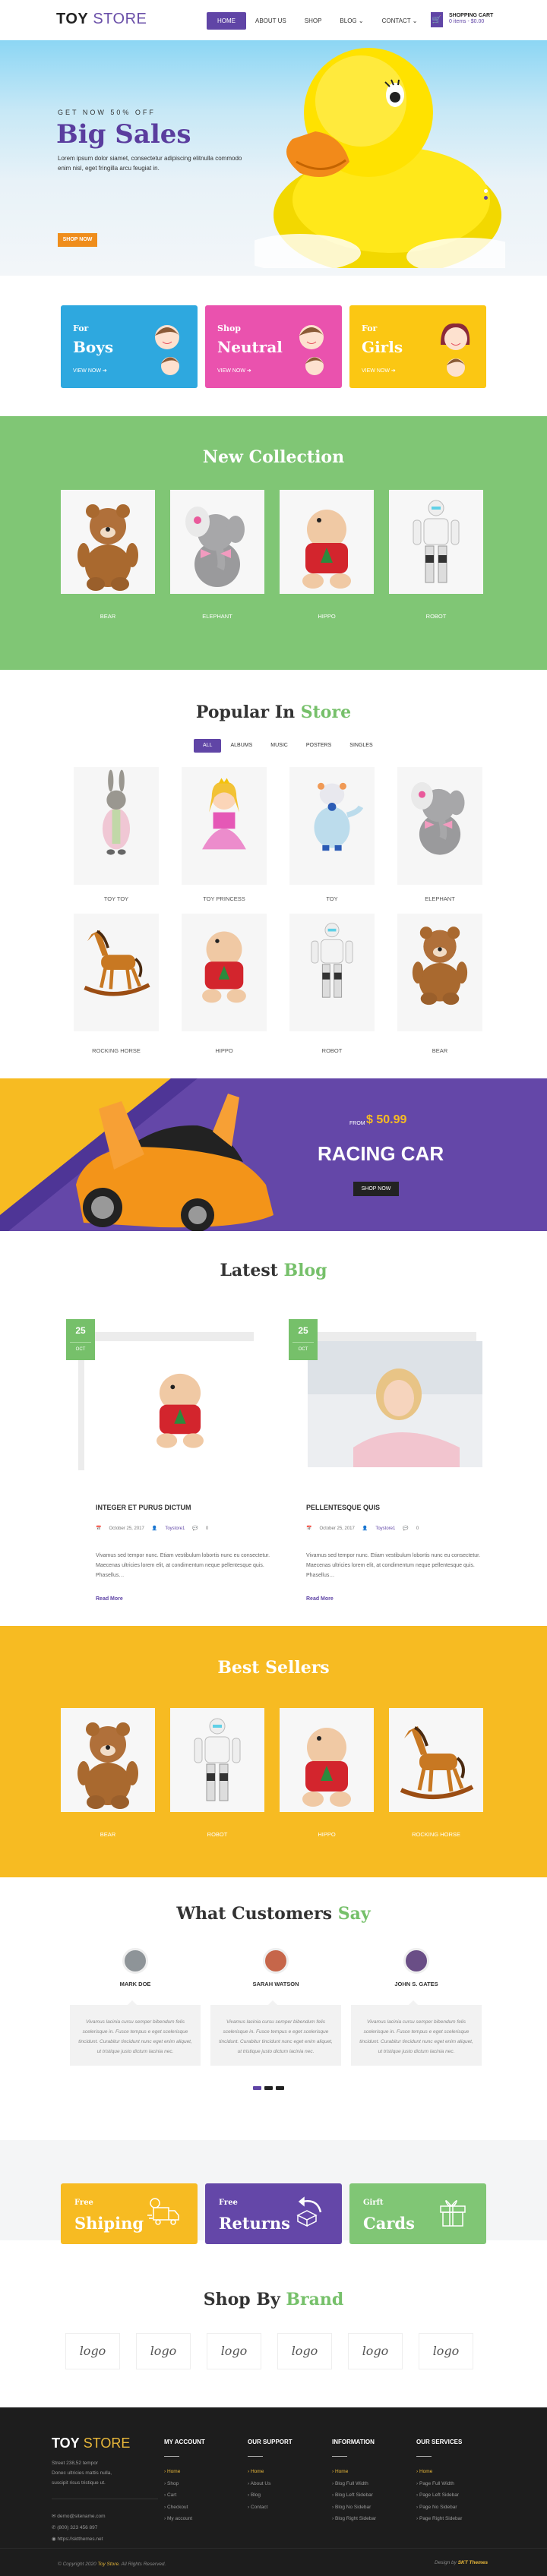 This screenshot has width=547, height=2576. Describe the element at coordinates (343, 1507) in the screenshot. I see `post-title: PELLENTESQUE QUIS` at that location.